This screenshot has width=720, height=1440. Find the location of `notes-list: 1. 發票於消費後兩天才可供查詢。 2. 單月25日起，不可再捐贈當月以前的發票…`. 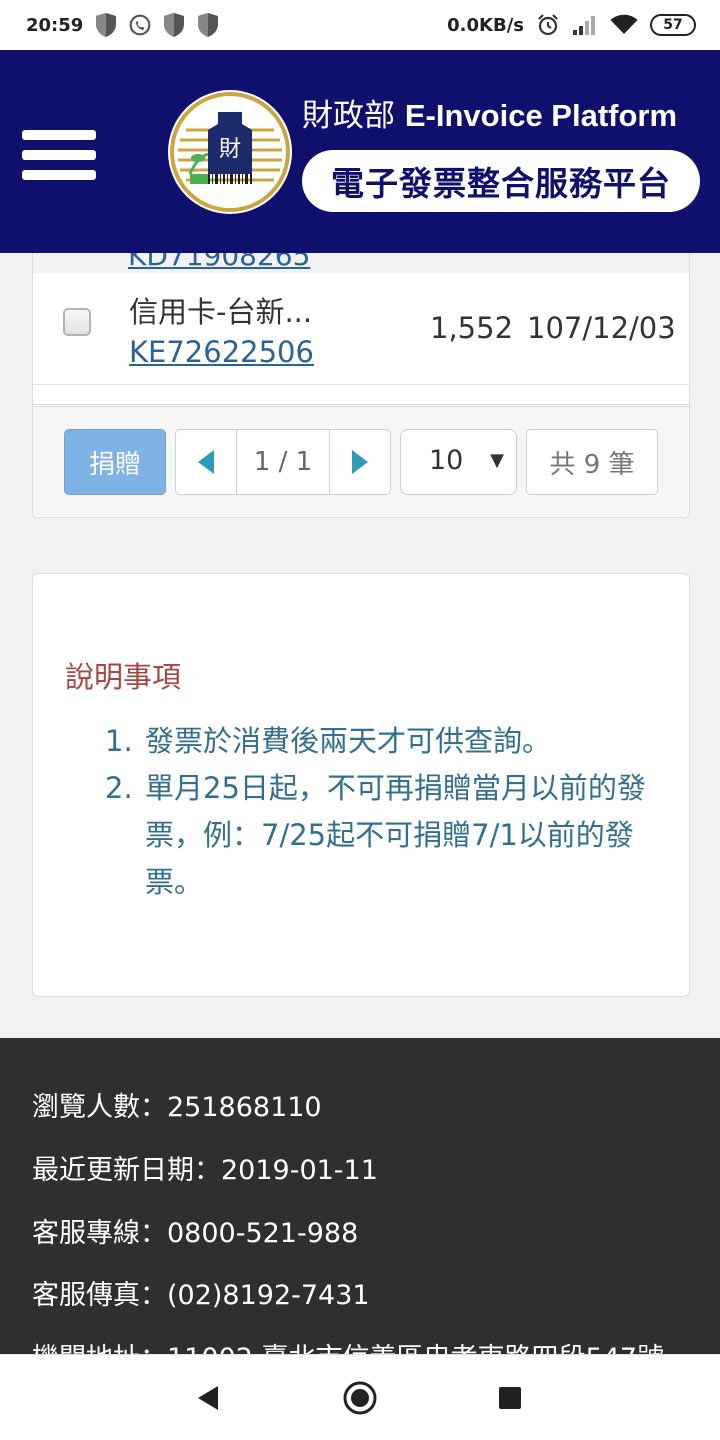

notes-list: 1. 發票於消費後兩天才可供查詢。 2. 單月25日起，不可再捐贈當月以前的發票… is located at coordinates (385, 812).